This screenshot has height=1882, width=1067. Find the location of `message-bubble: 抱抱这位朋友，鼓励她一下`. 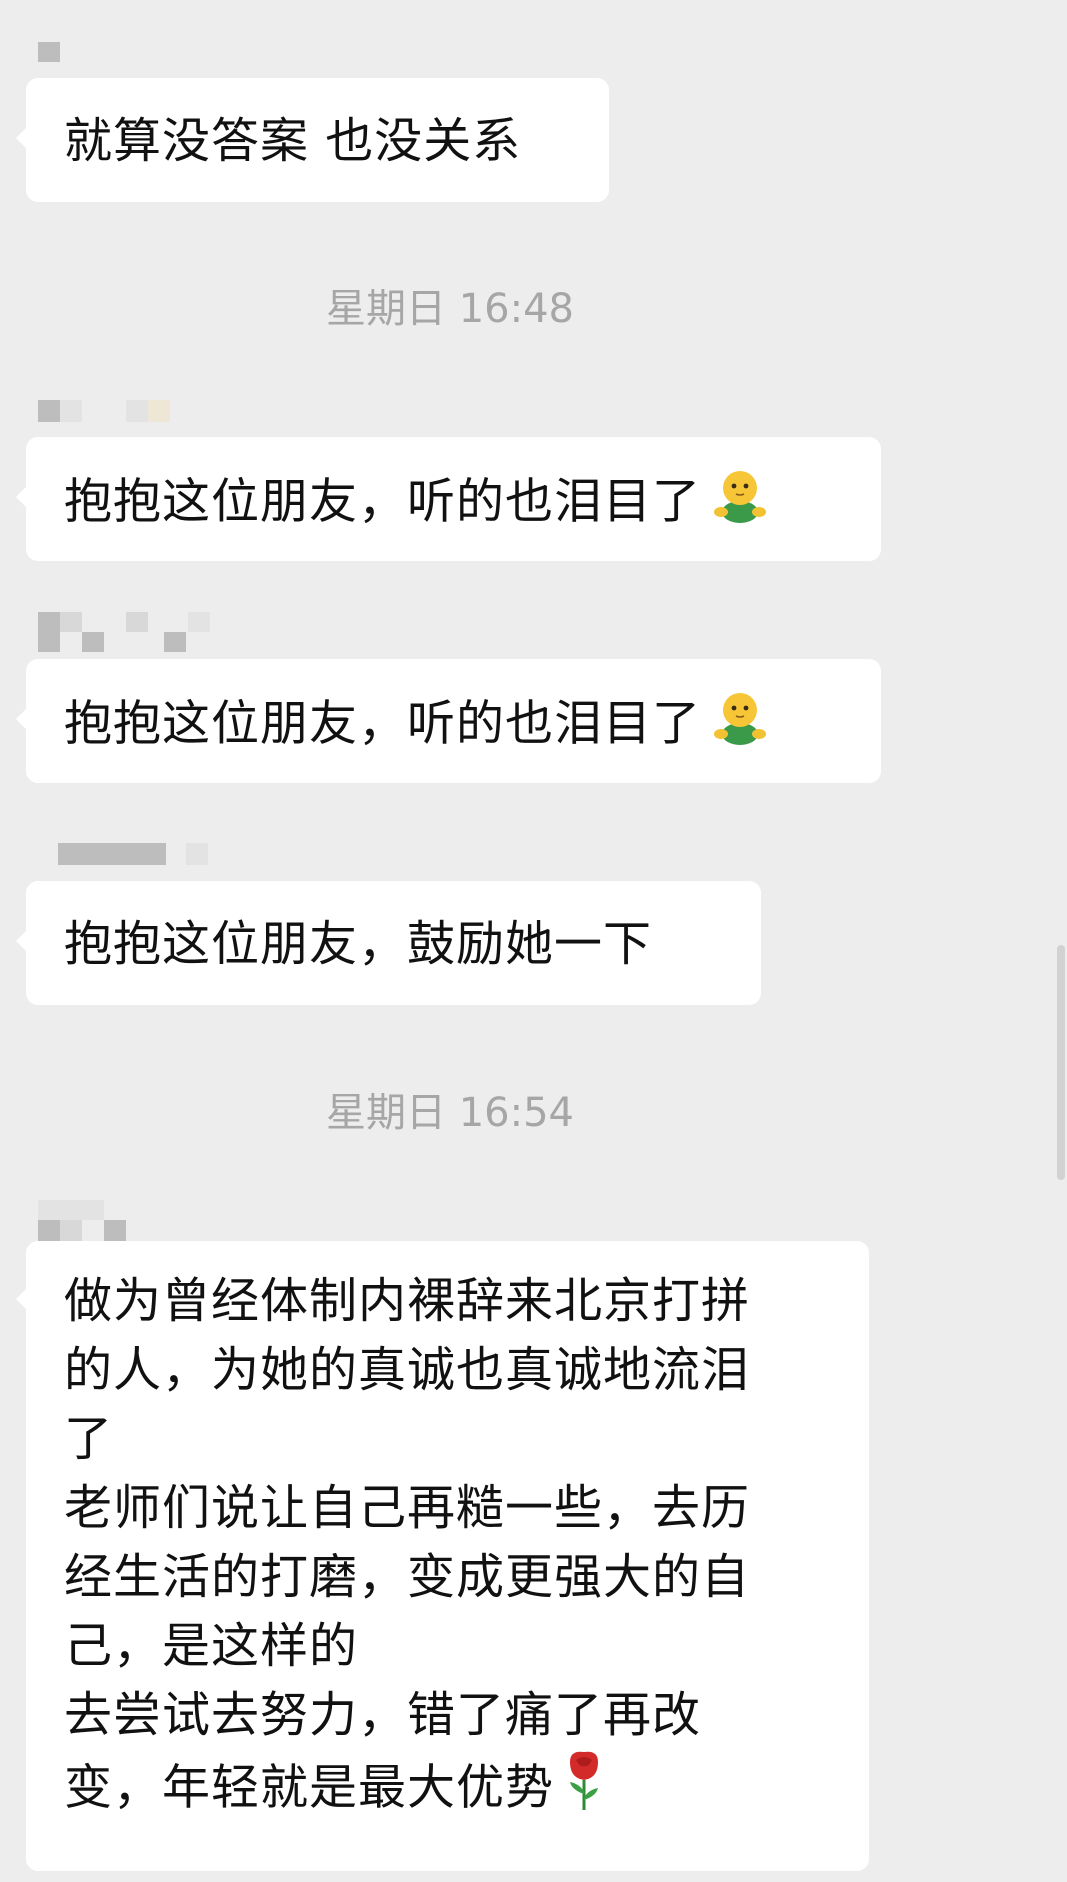

message-bubble: 抱抱这位朋友，鼓励她一下 is located at coordinates (388, 943).